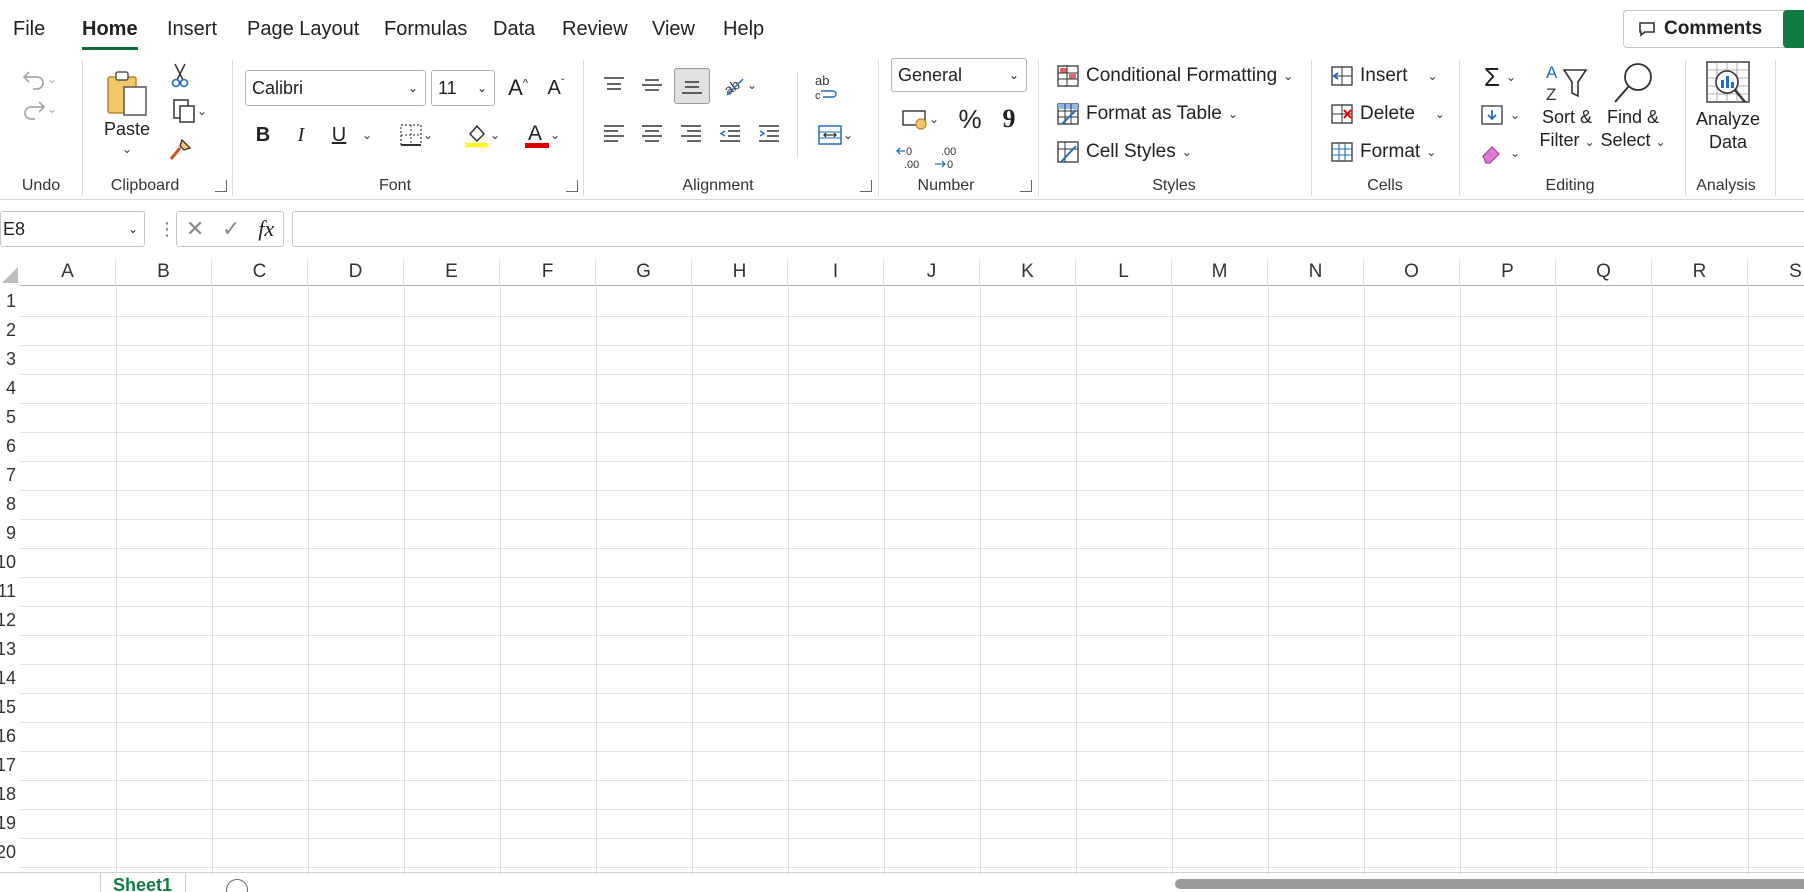 The image size is (1804, 892). Describe the element at coordinates (1793, 29) in the screenshot. I see `share-button` at that location.